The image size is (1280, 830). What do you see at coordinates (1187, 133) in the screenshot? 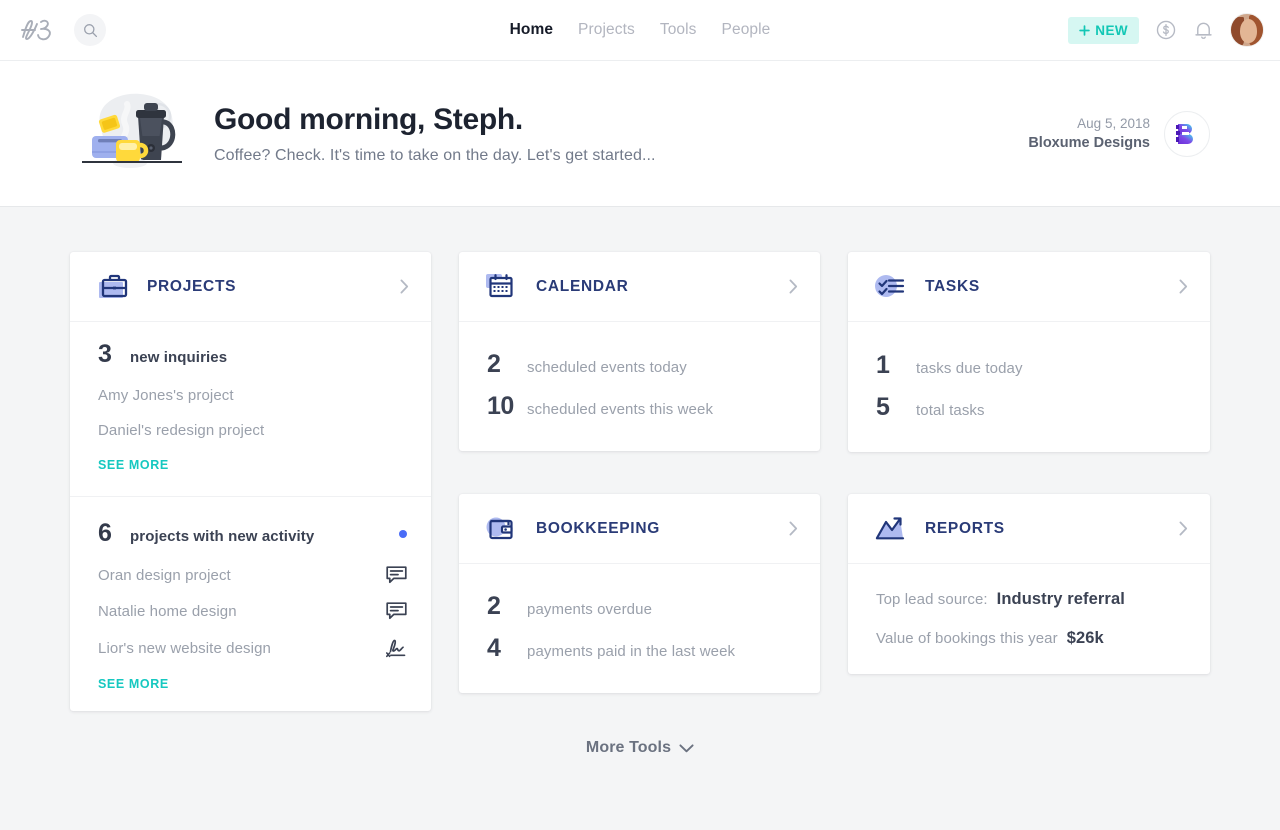
I see `company-logo` at bounding box center [1187, 133].